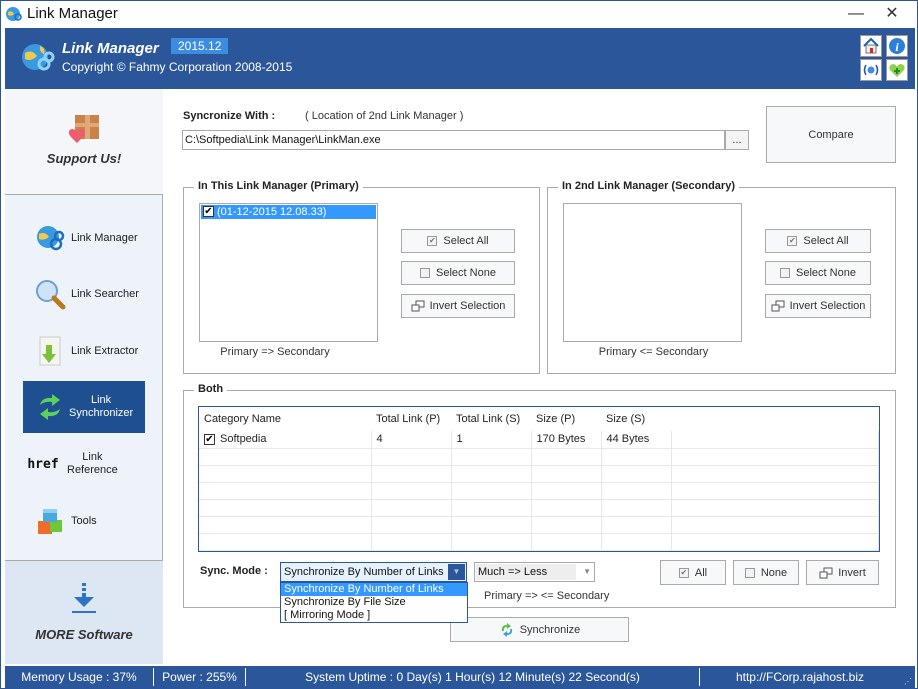  I want to click on sidebar-item-label: Link Synchronizer, so click(101, 407).